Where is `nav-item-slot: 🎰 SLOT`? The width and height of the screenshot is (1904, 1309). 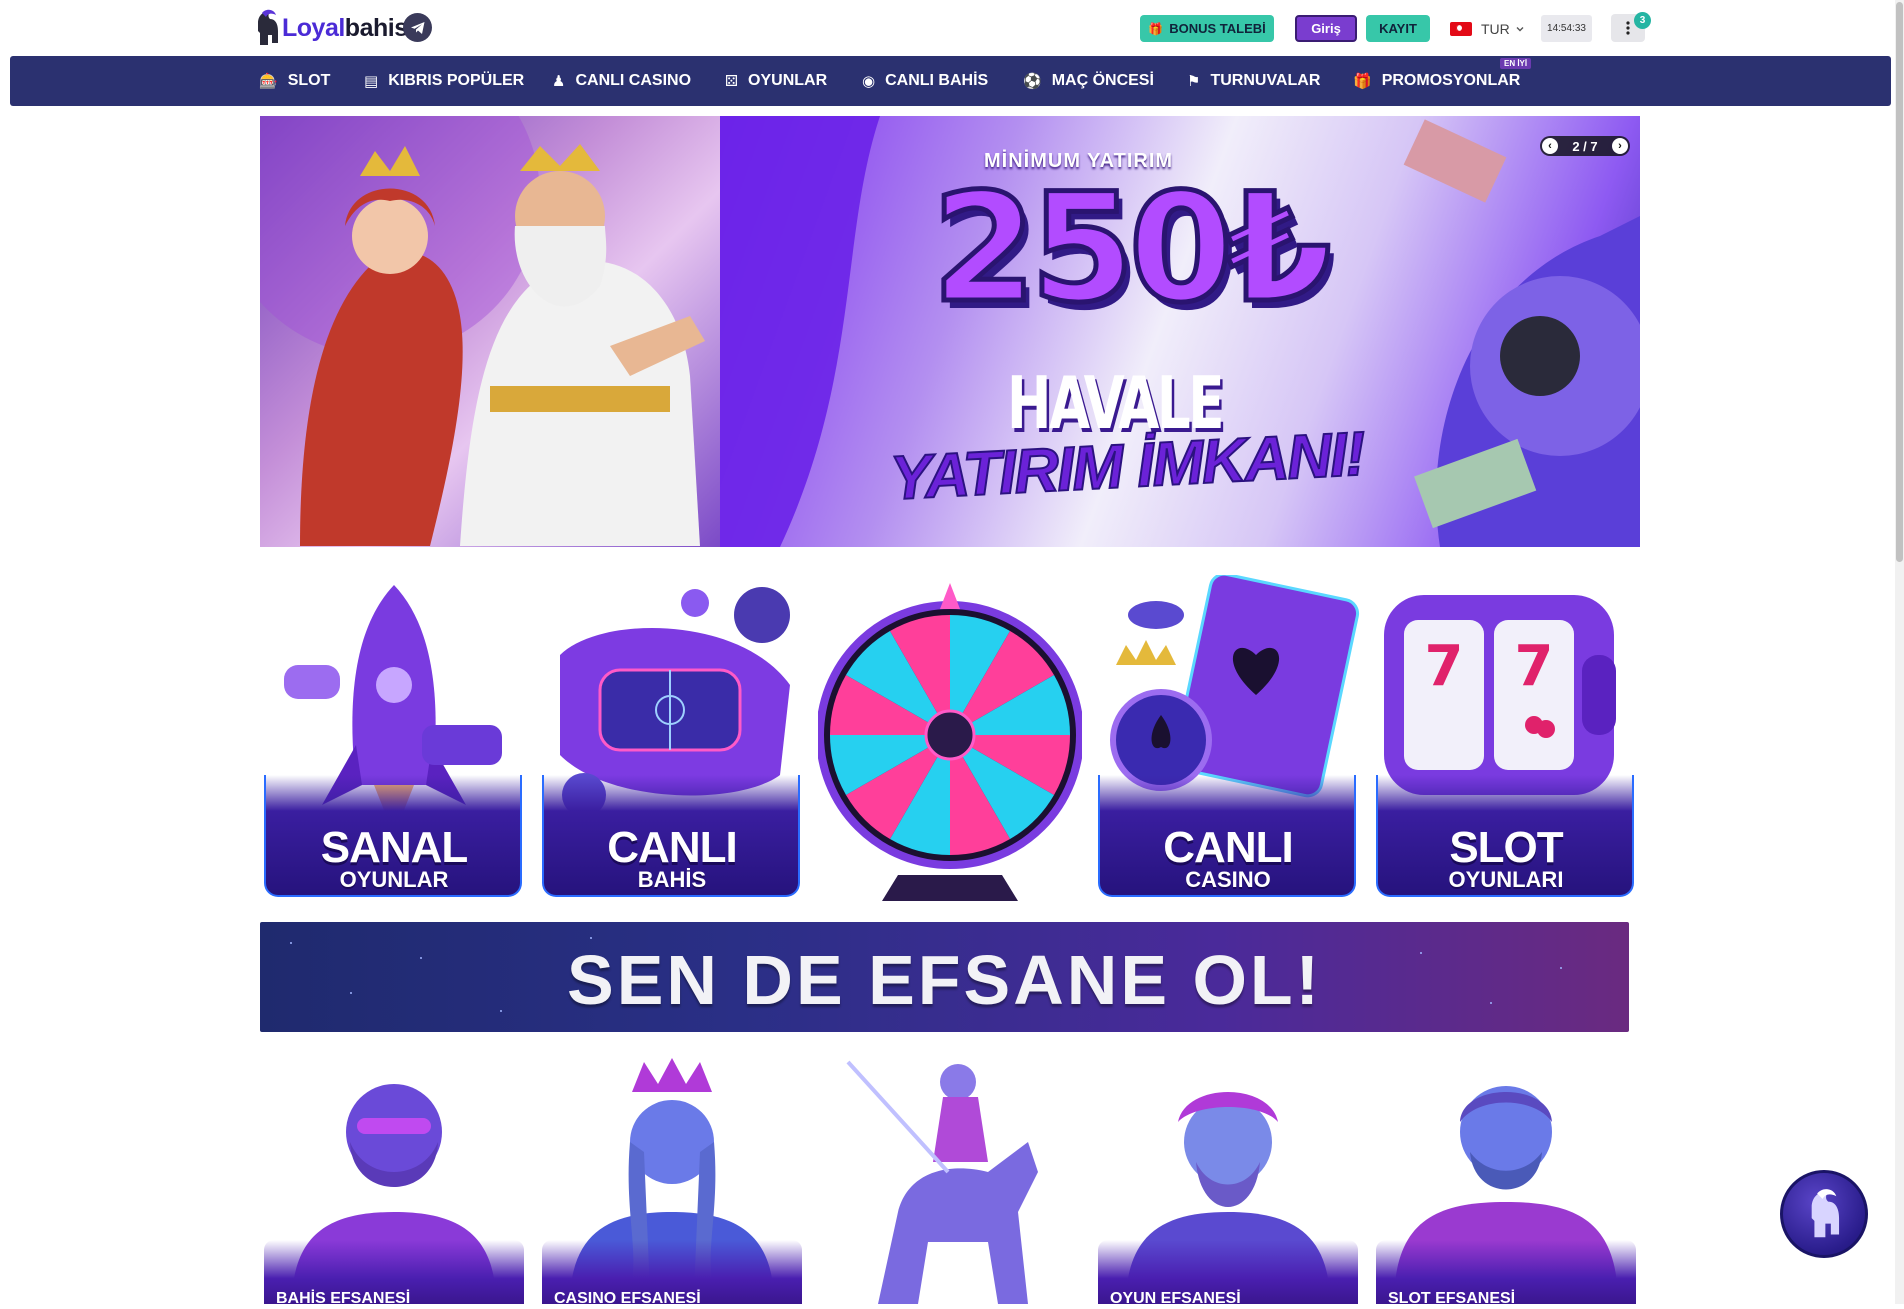
nav-item-slot: 🎰 SLOT is located at coordinates (294, 81).